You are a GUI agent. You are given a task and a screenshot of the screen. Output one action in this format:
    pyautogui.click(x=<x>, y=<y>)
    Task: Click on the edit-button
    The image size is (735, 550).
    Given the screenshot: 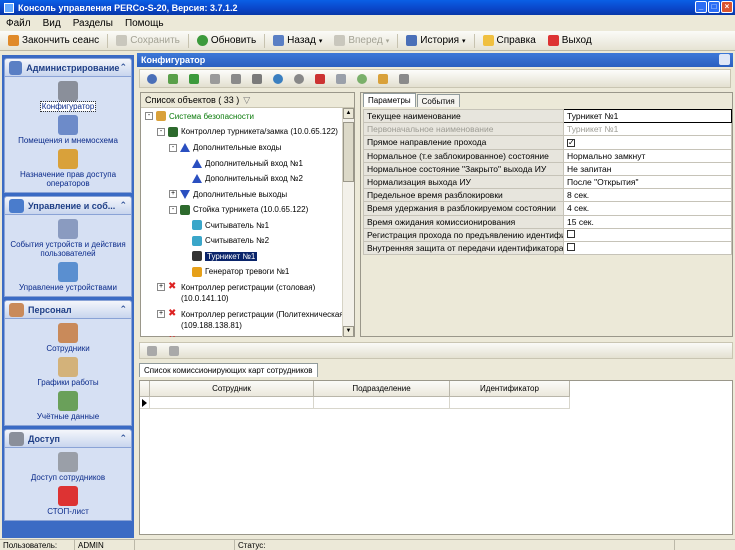 What is the action you would take?
    pyautogui.click(x=383, y=79)
    